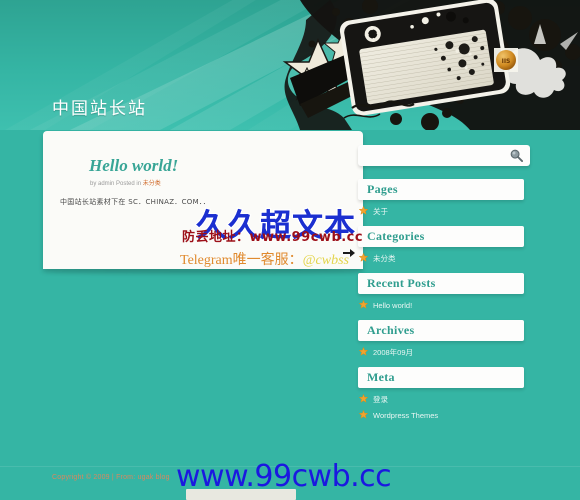 This screenshot has width=580, height=500. Describe the element at coordinates (444, 399) in the screenshot. I see `list-item: 登录` at that location.